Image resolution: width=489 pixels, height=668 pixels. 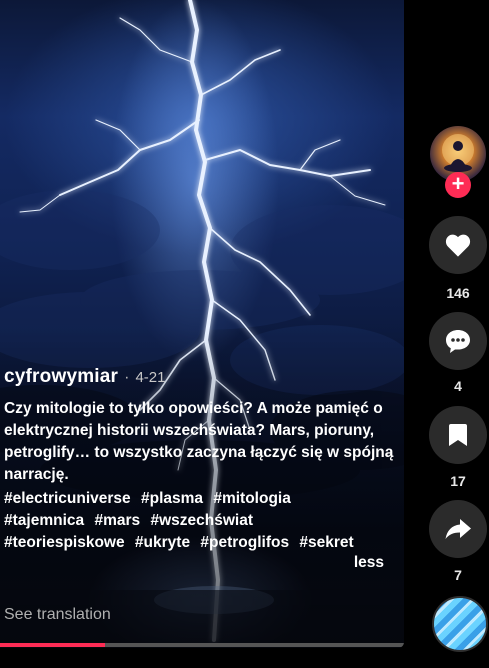 I want to click on save-button, so click(x=458, y=435).